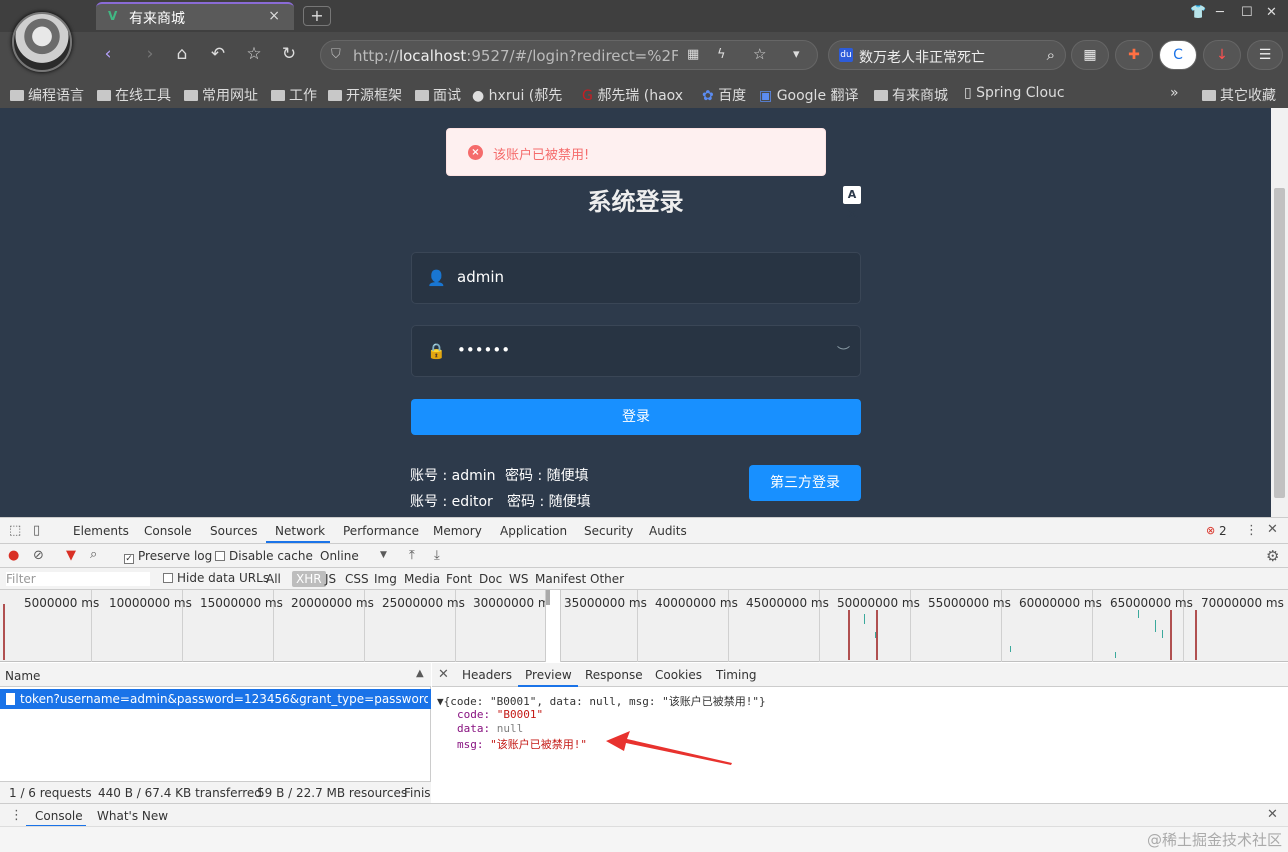 The height and width of the screenshot is (852, 1288). What do you see at coordinates (357, 579) in the screenshot?
I see `type-css: CSS` at bounding box center [357, 579].